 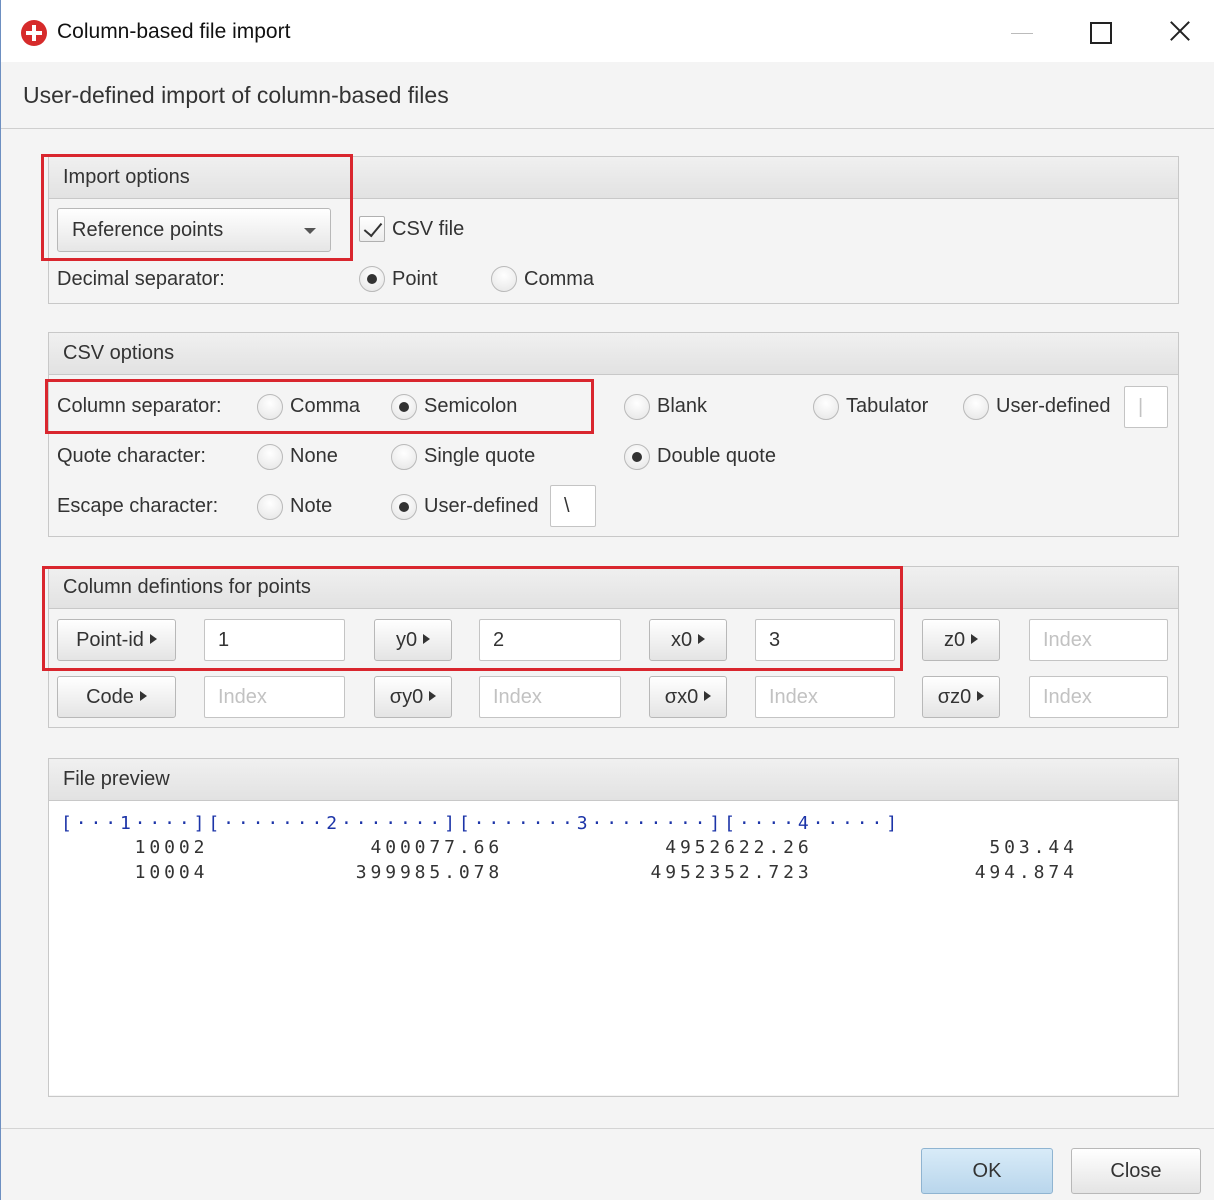 What do you see at coordinates (131, 456) in the screenshot?
I see `quote-character-label: Quote character:` at bounding box center [131, 456].